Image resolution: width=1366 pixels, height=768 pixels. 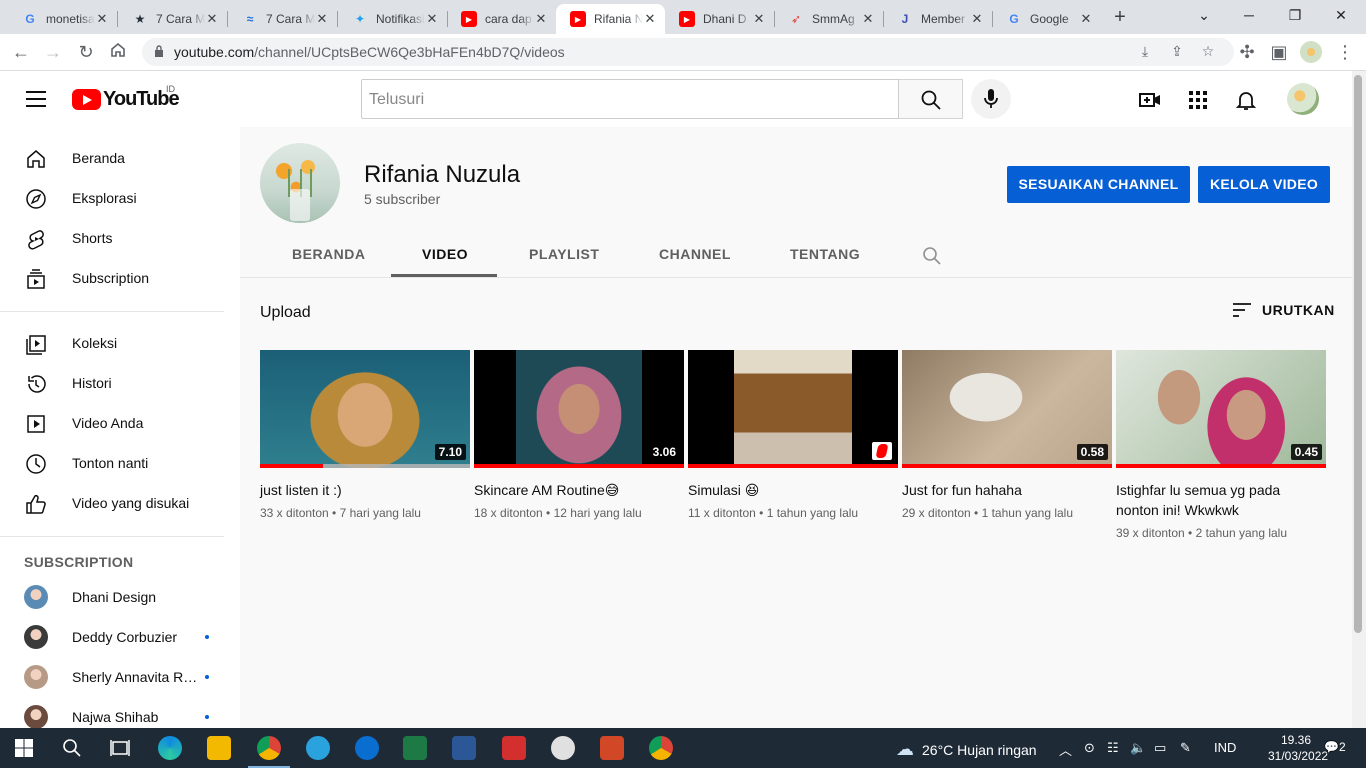 What do you see at coordinates (120, 463) in the screenshot?
I see `sidebar-item-tonton-nanti: Tonton nanti` at bounding box center [120, 463].